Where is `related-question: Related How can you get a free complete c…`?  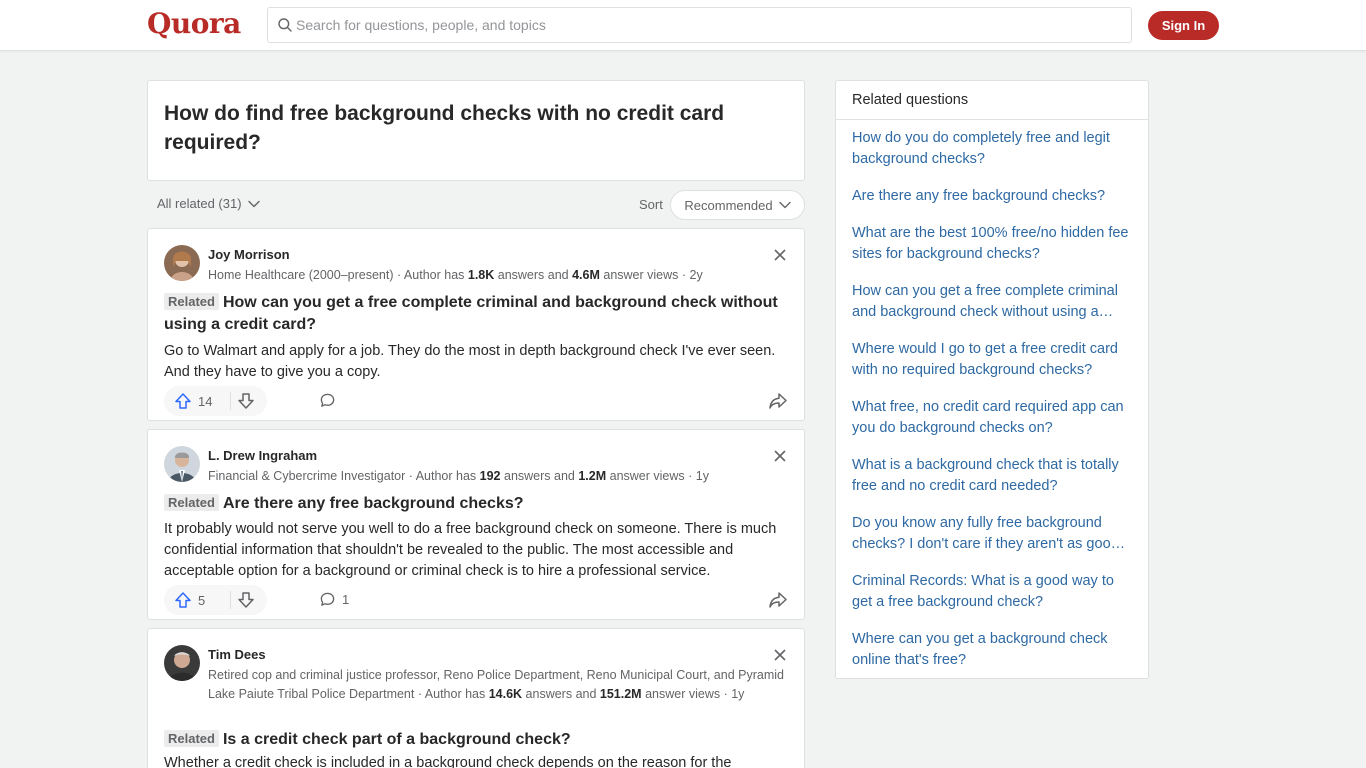 related-question: Related How can you get a free complete c… is located at coordinates (474, 314).